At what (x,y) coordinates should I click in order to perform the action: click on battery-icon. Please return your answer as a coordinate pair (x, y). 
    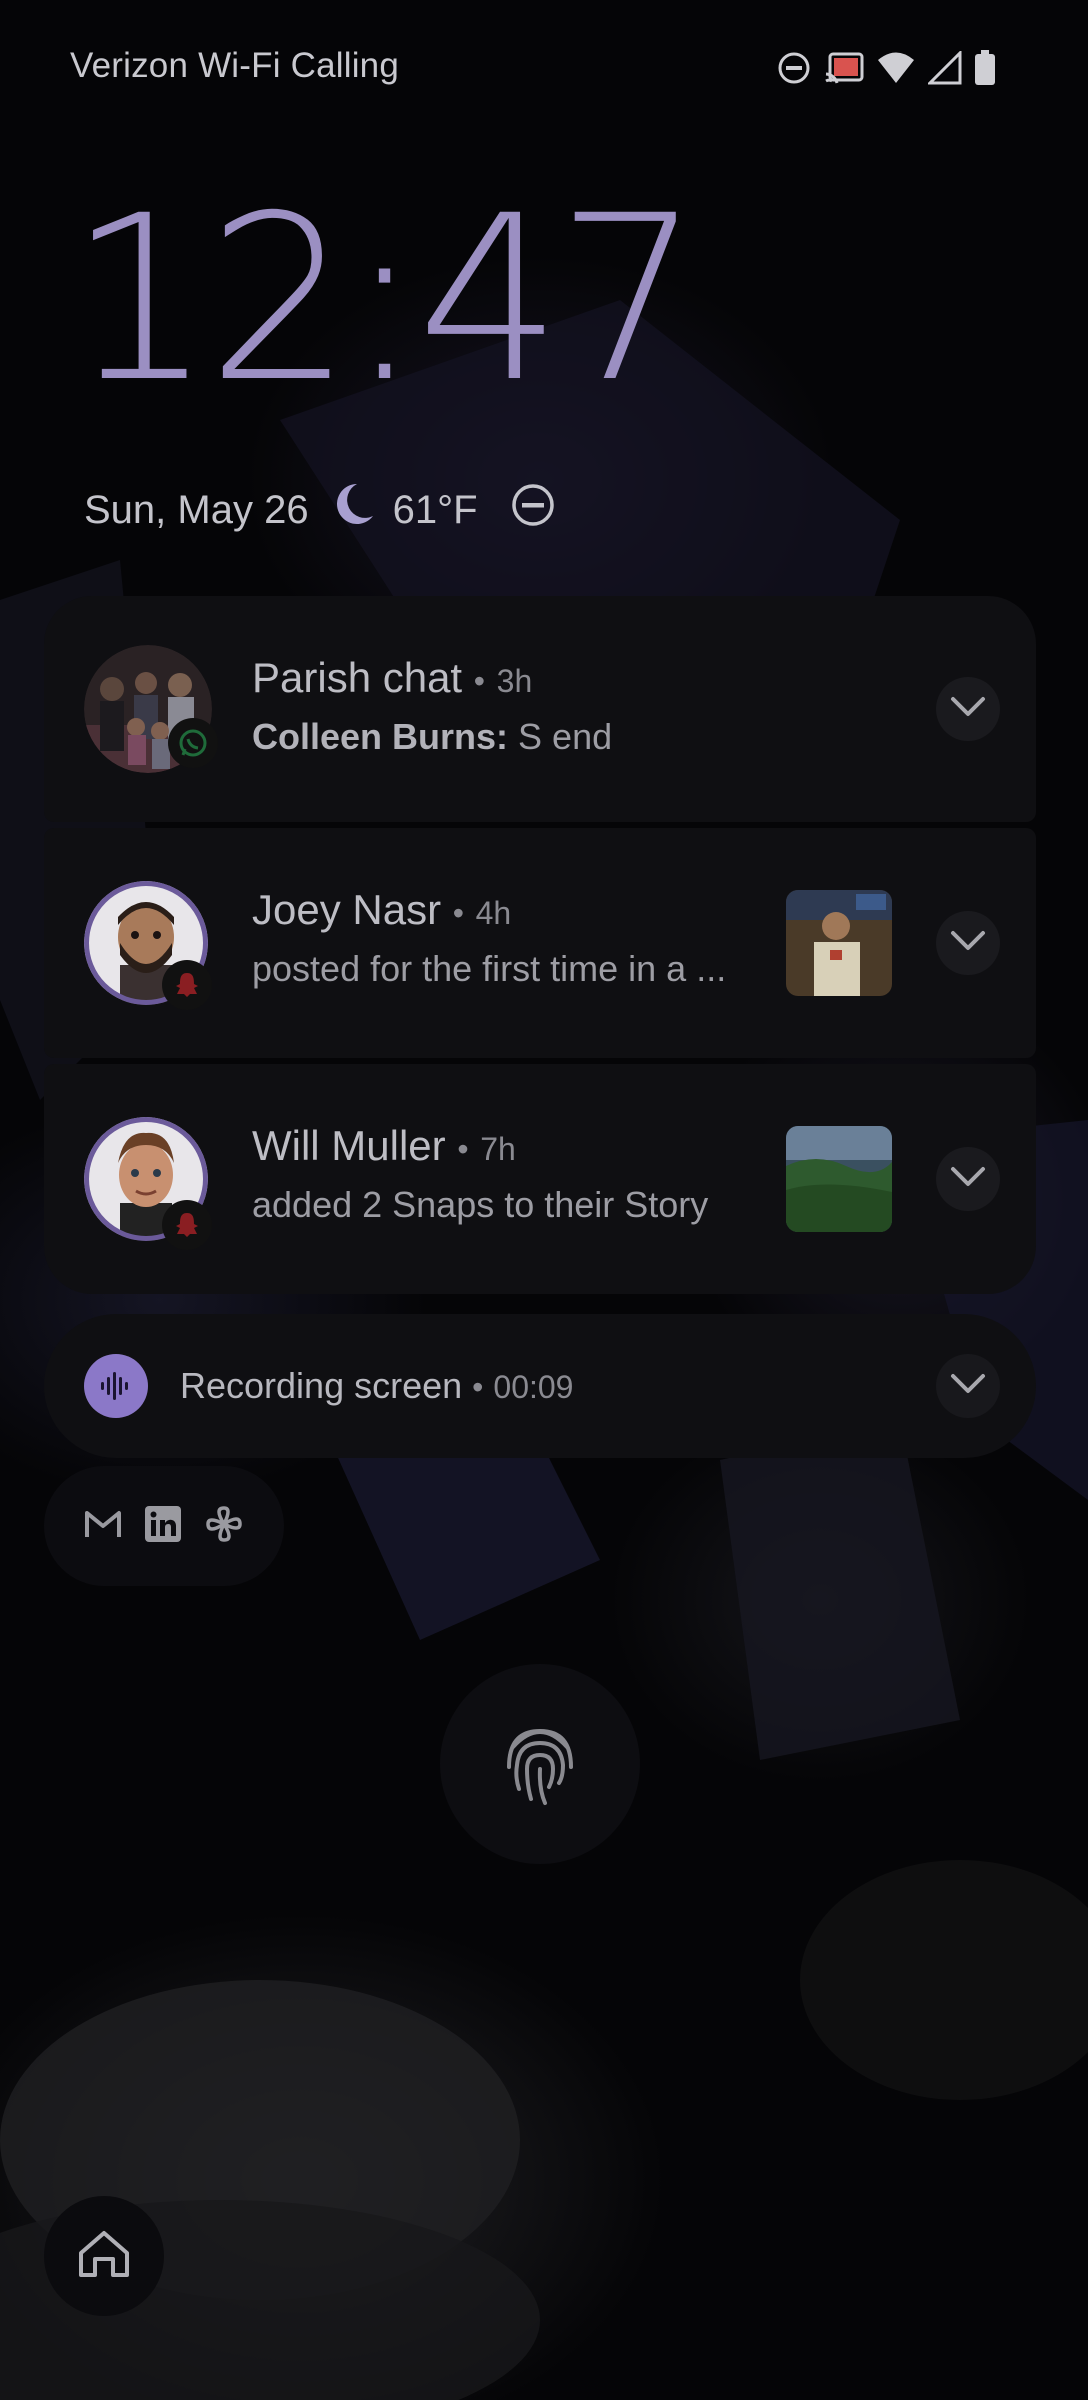
    Looking at the image, I should click on (985, 68).